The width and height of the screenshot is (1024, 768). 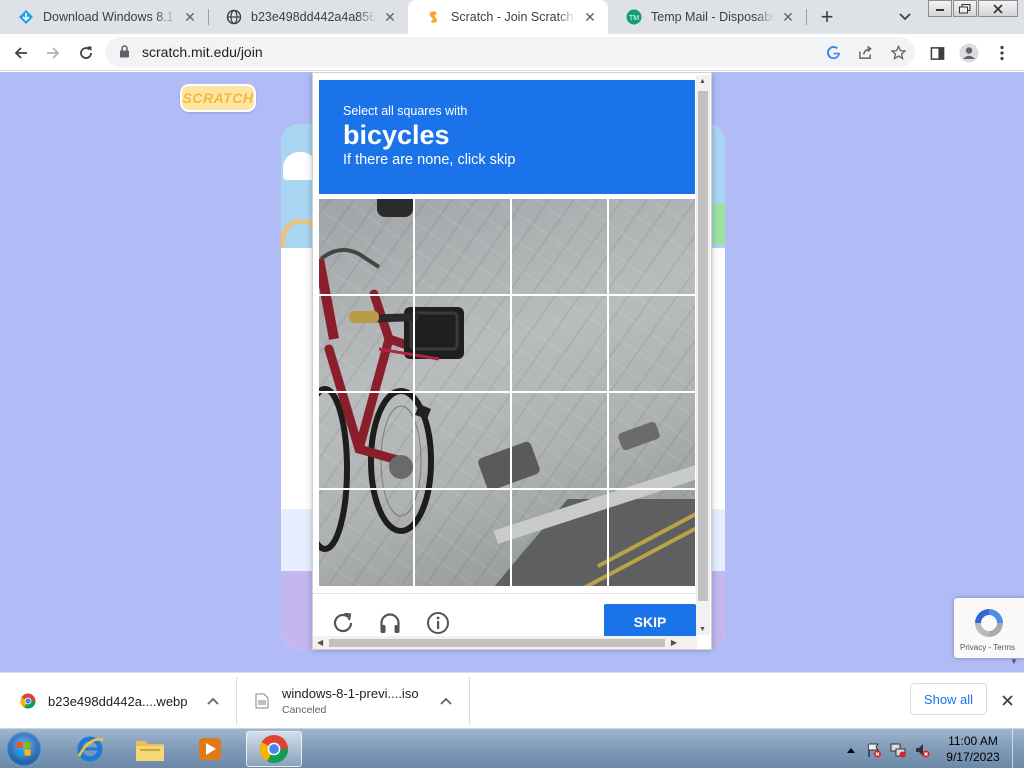 What do you see at coordinates (202, 52) in the screenshot?
I see `url-text: scratch.mit.edu/join` at bounding box center [202, 52].